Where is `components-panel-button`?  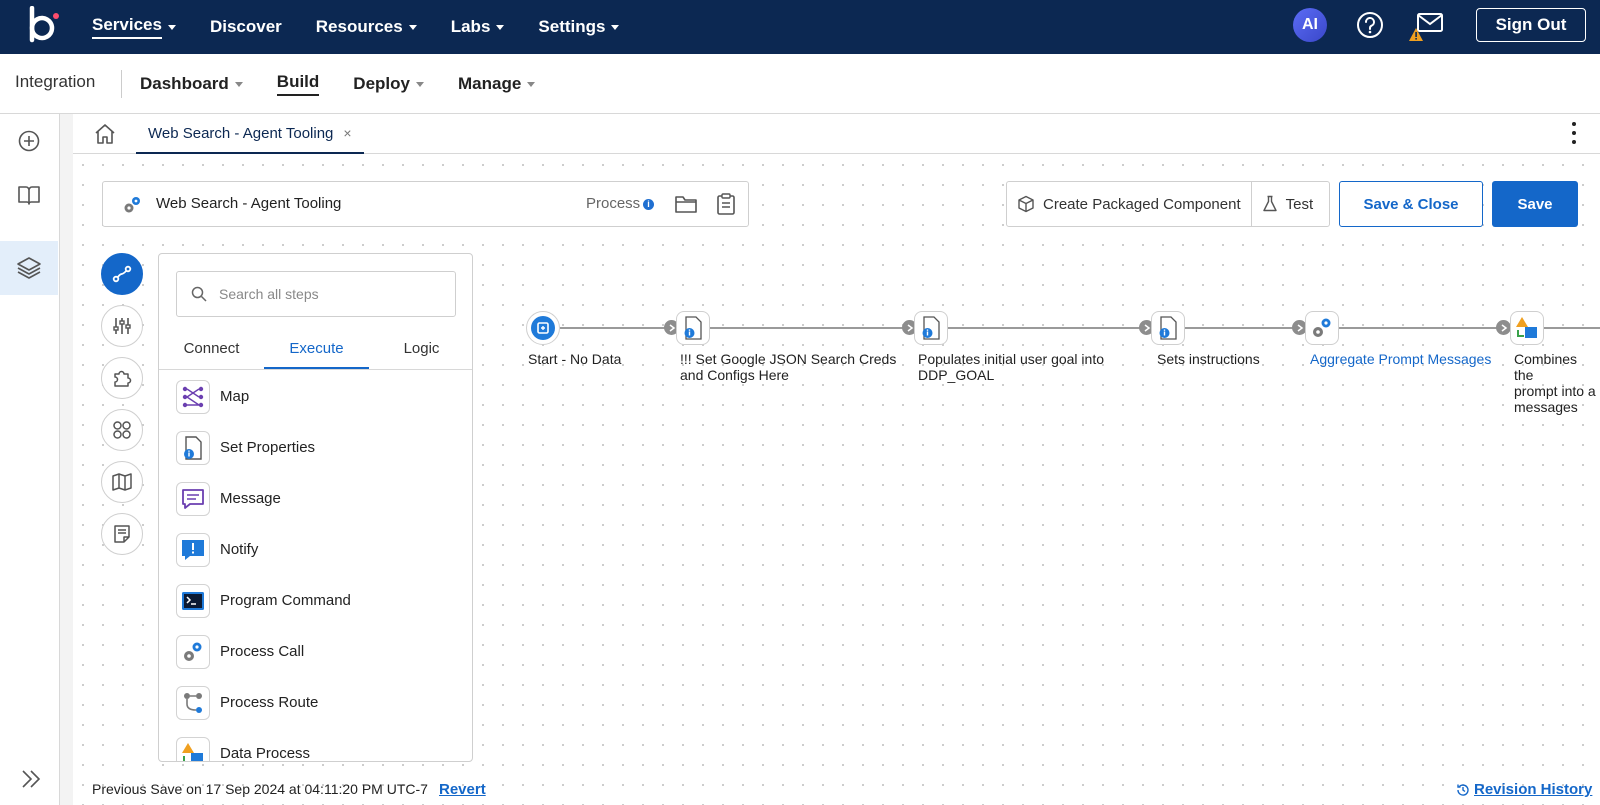
components-panel-button is located at coordinates (122, 430).